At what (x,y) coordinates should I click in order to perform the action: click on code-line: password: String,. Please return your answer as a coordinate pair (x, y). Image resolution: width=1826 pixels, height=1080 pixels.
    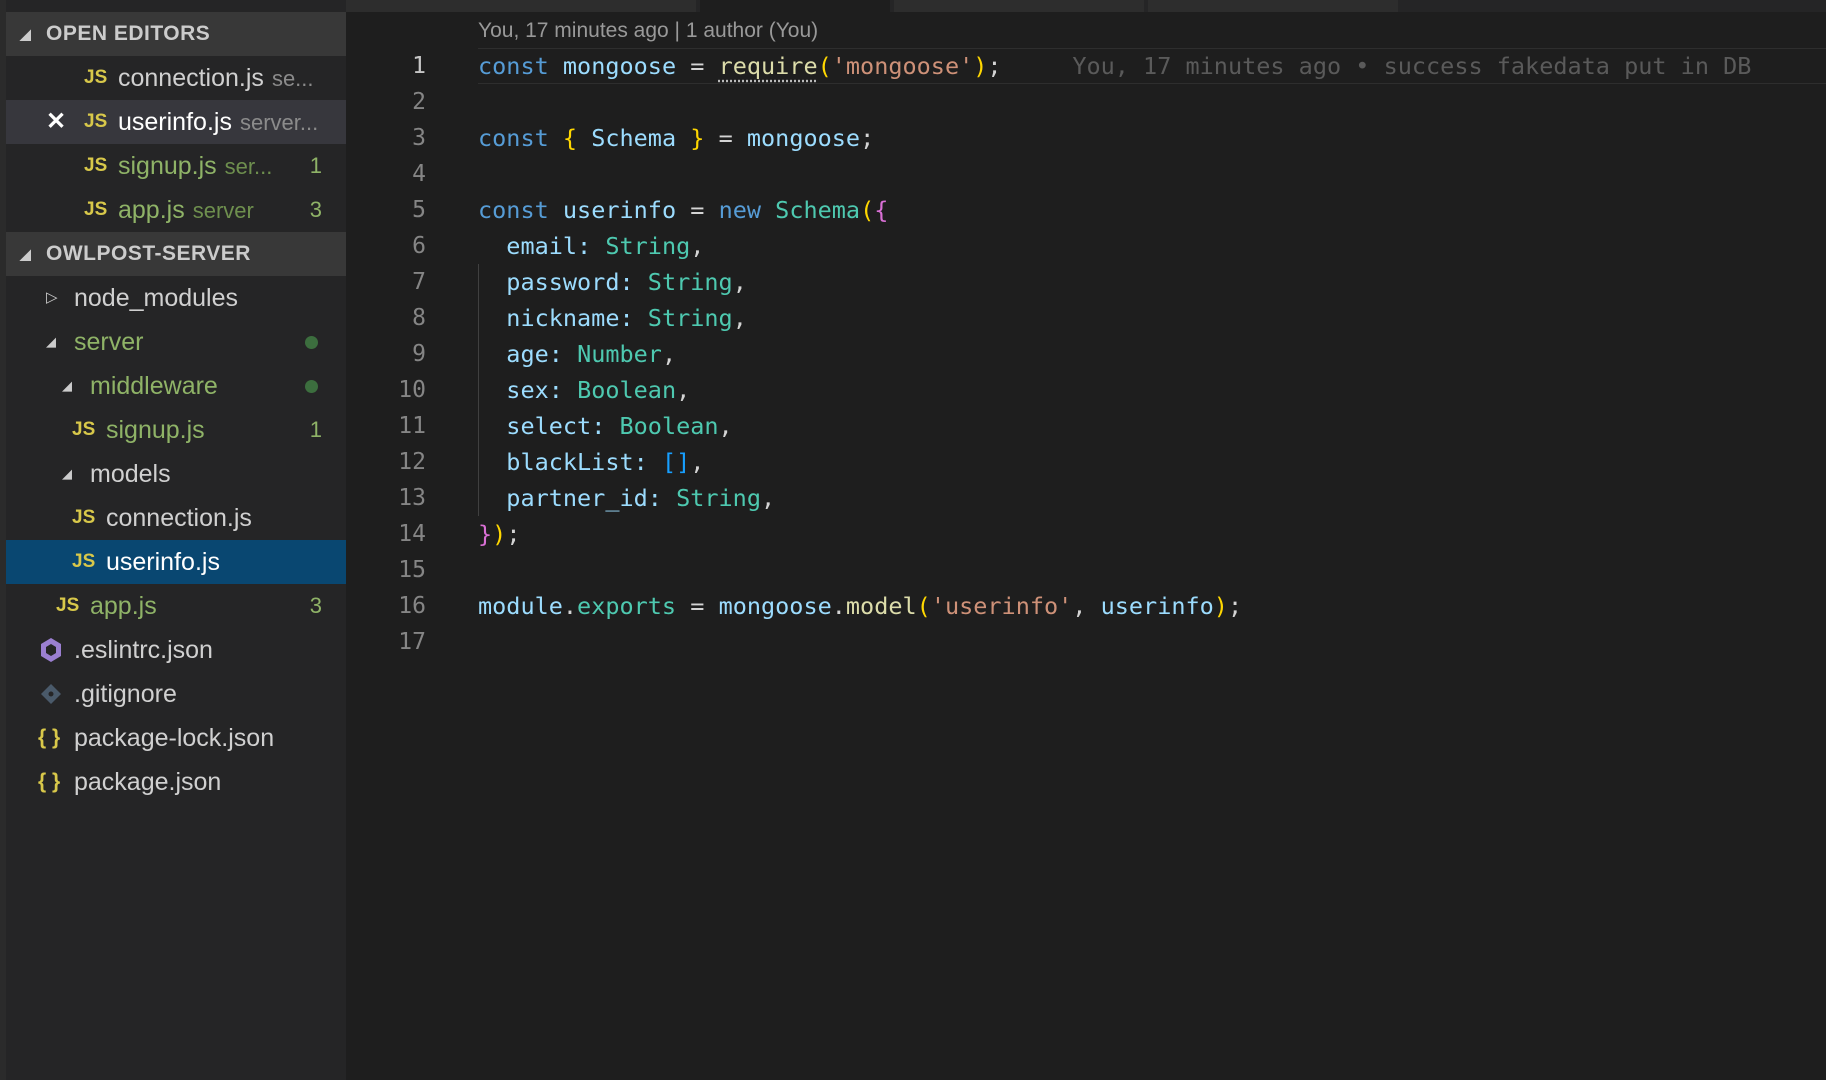
    Looking at the image, I should click on (1152, 282).